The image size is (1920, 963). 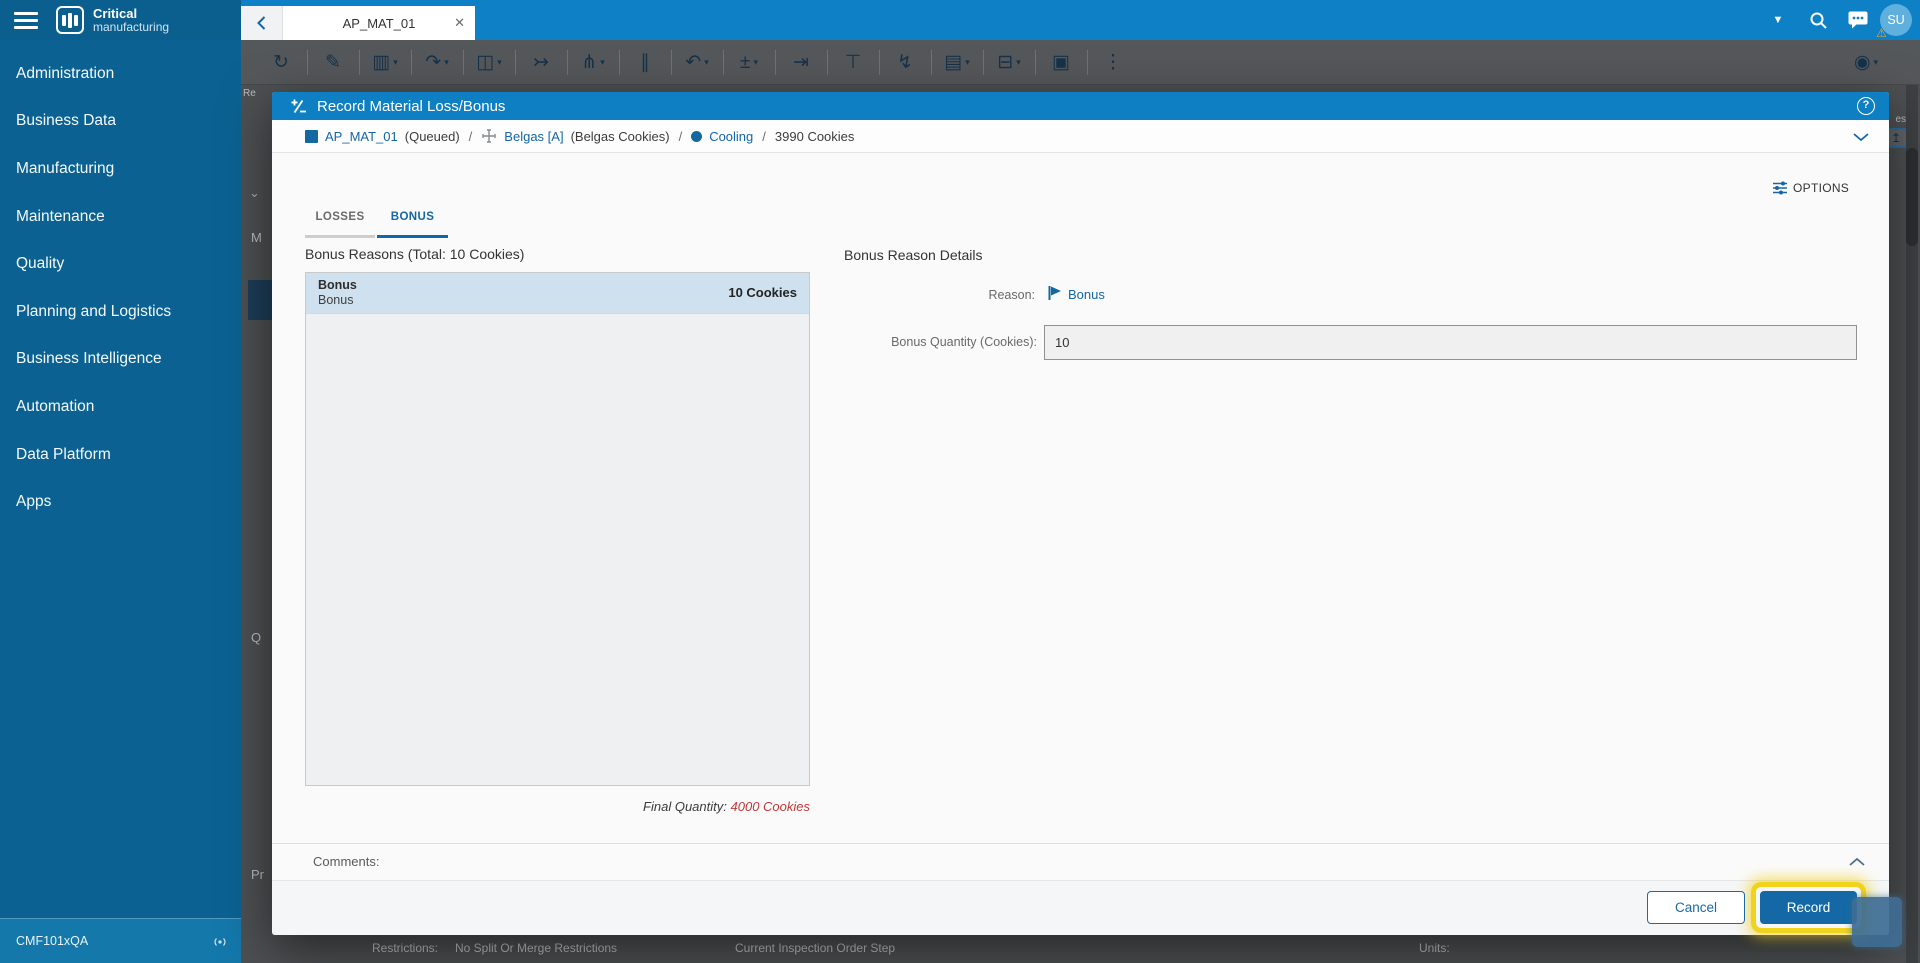 I want to click on bonus-reasons-list: Bonus Bonus 10 Cookies, so click(x=557, y=529).